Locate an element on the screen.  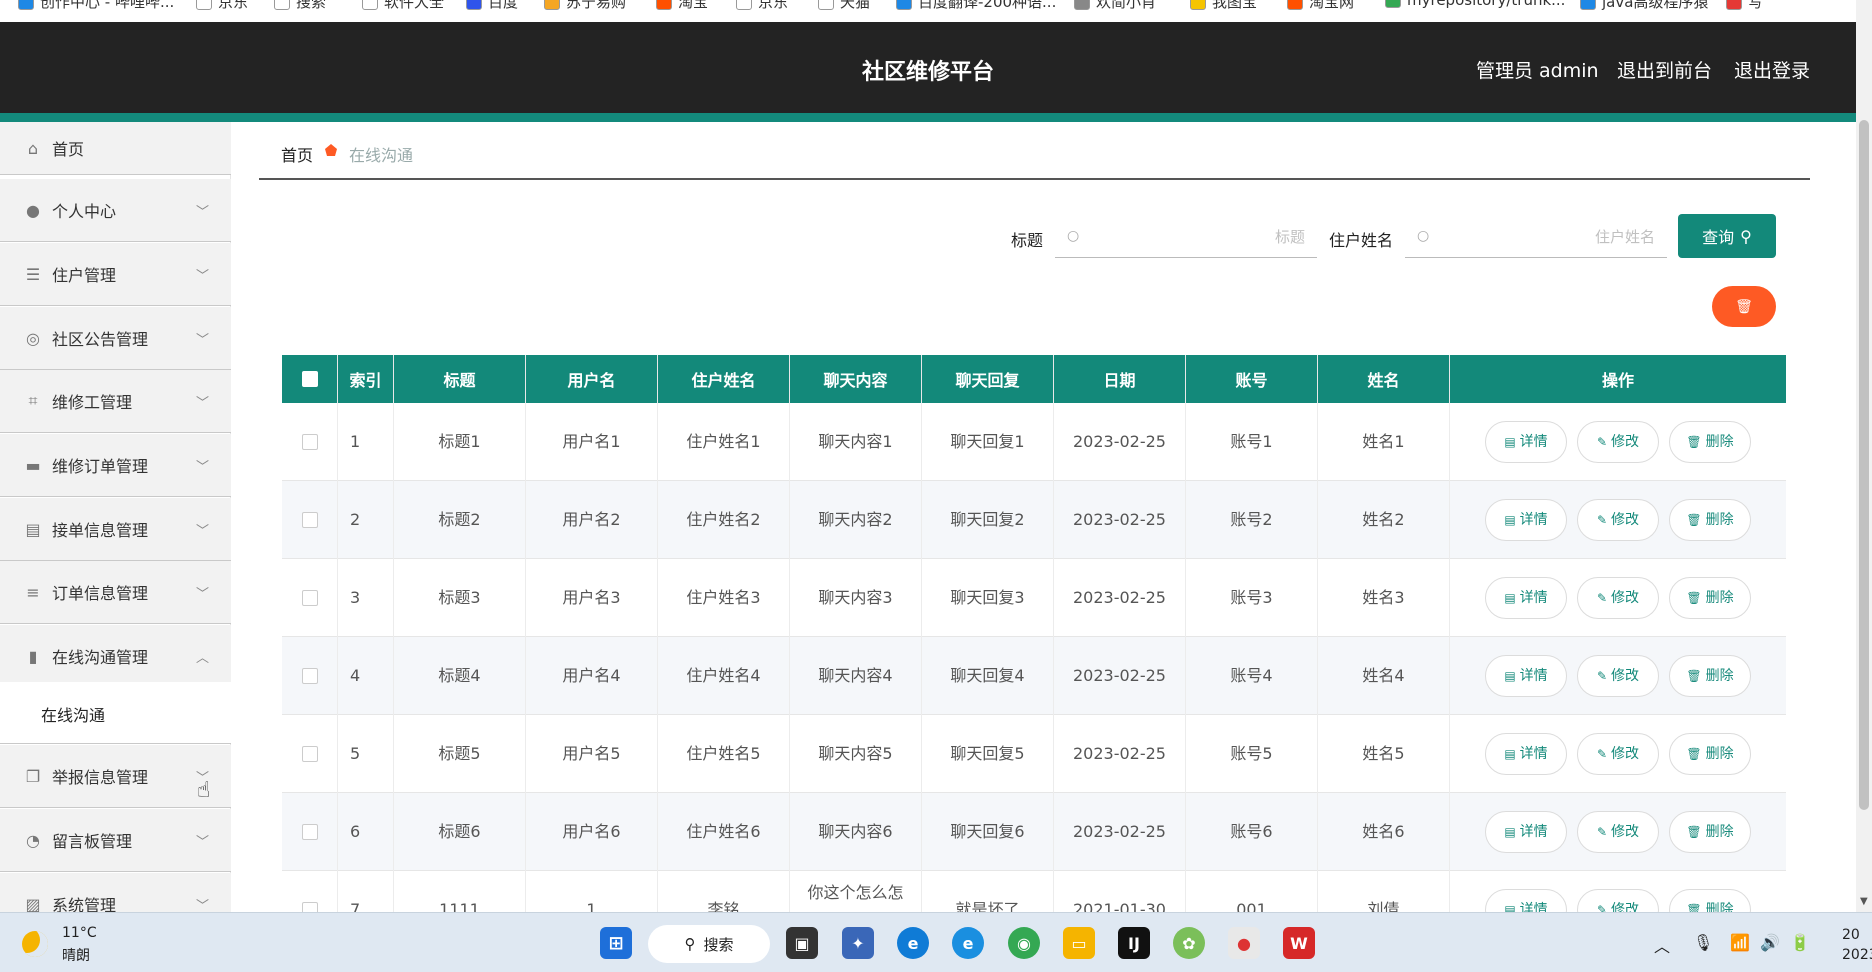
volume-icon: 🔊 is located at coordinates (1770, 942).